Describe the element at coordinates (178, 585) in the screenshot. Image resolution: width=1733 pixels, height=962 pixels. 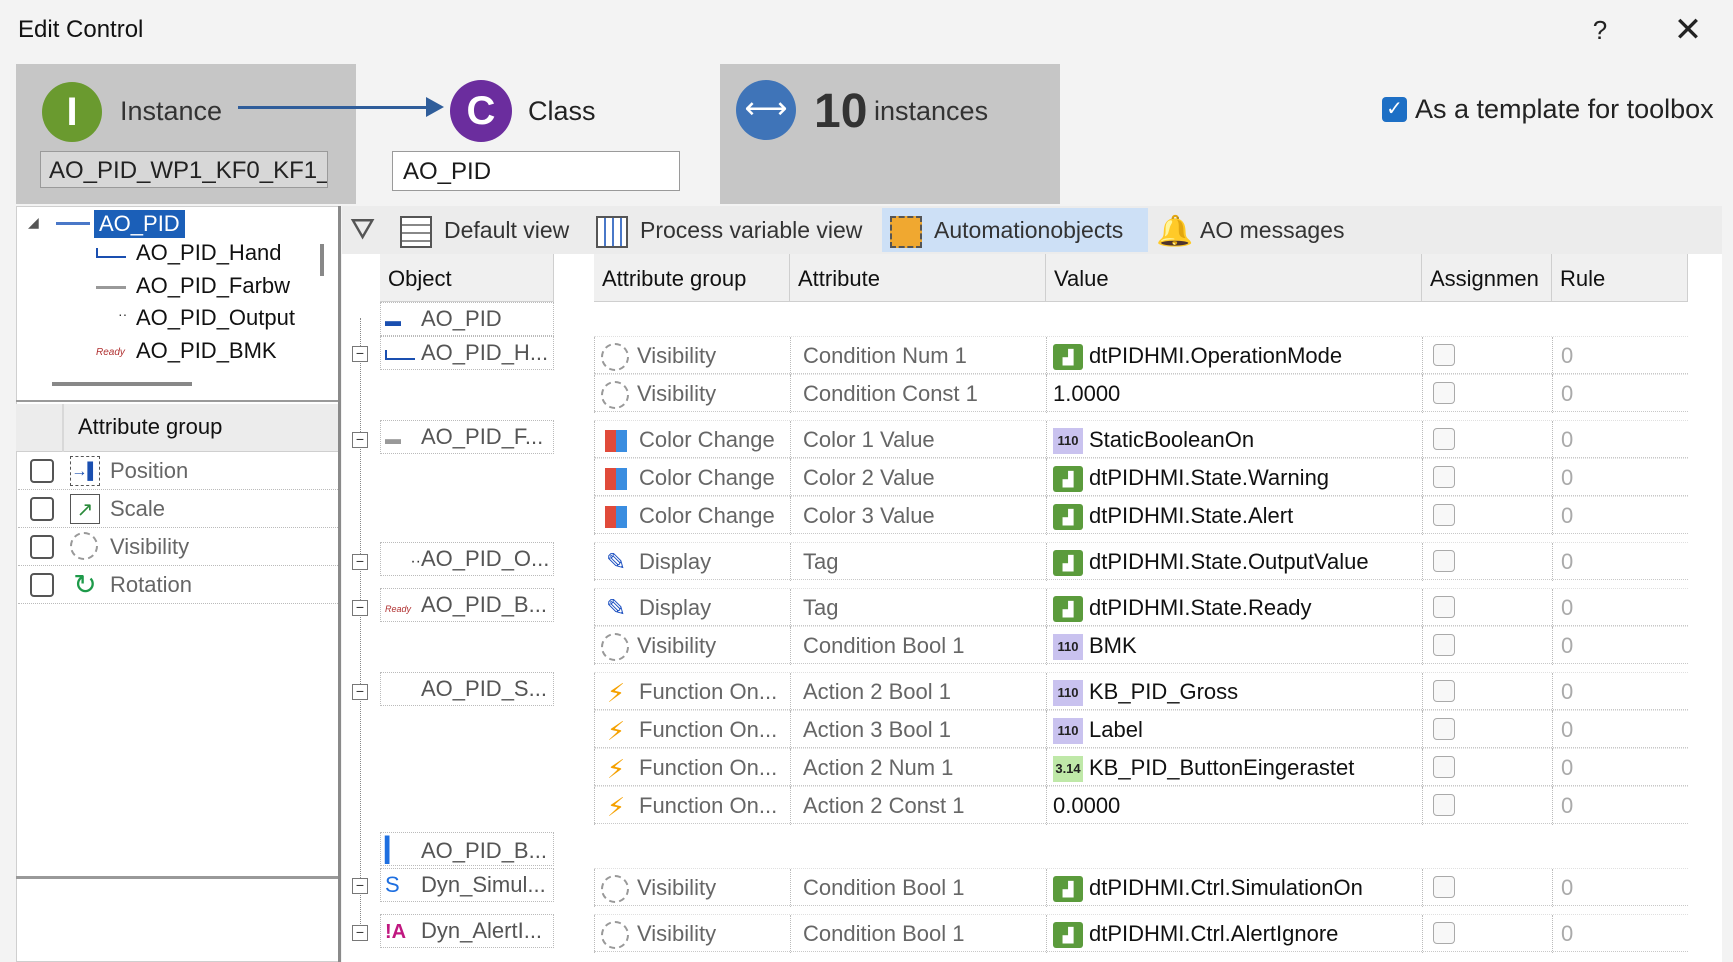
I see `attribute-group-row-rotation: ↻ Rotation` at that location.